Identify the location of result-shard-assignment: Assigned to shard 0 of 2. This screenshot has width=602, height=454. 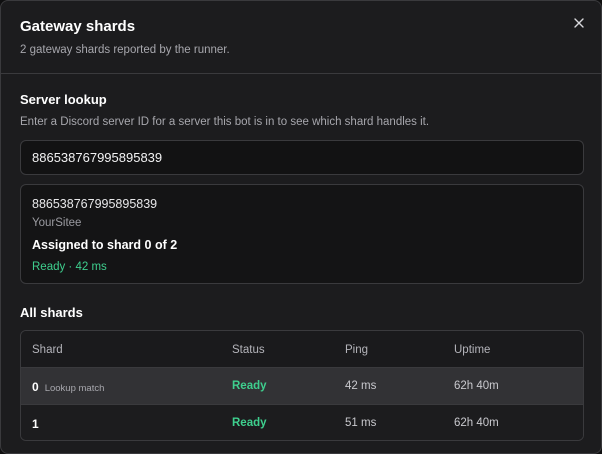
(105, 245).